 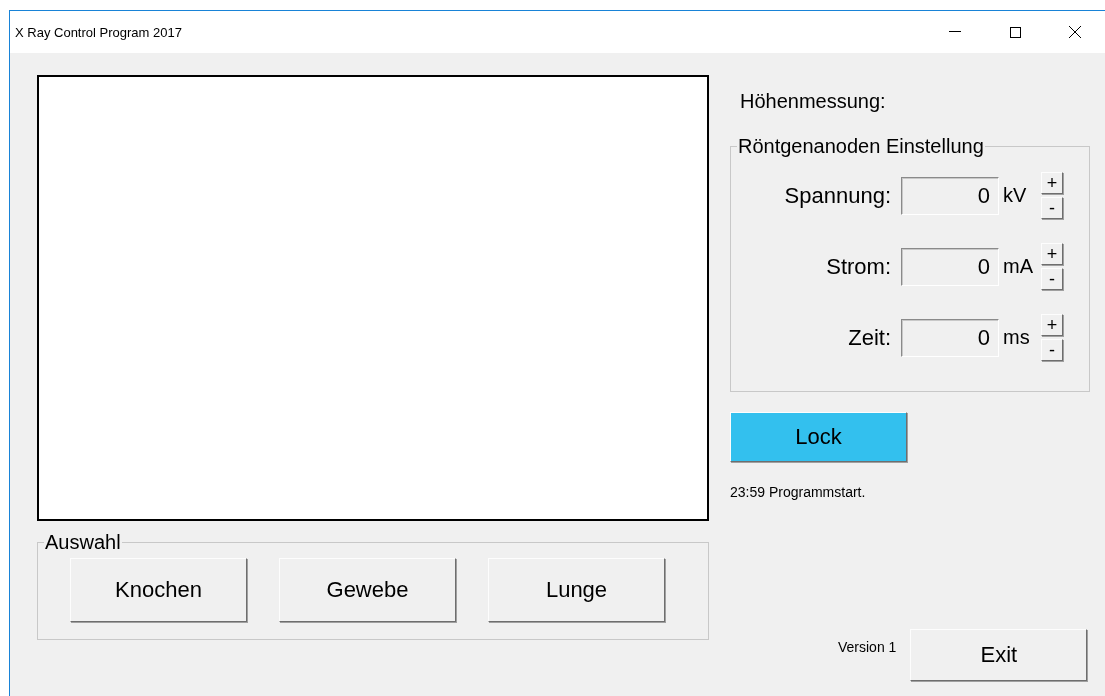 I want to click on close-icon, so click(x=1075, y=32).